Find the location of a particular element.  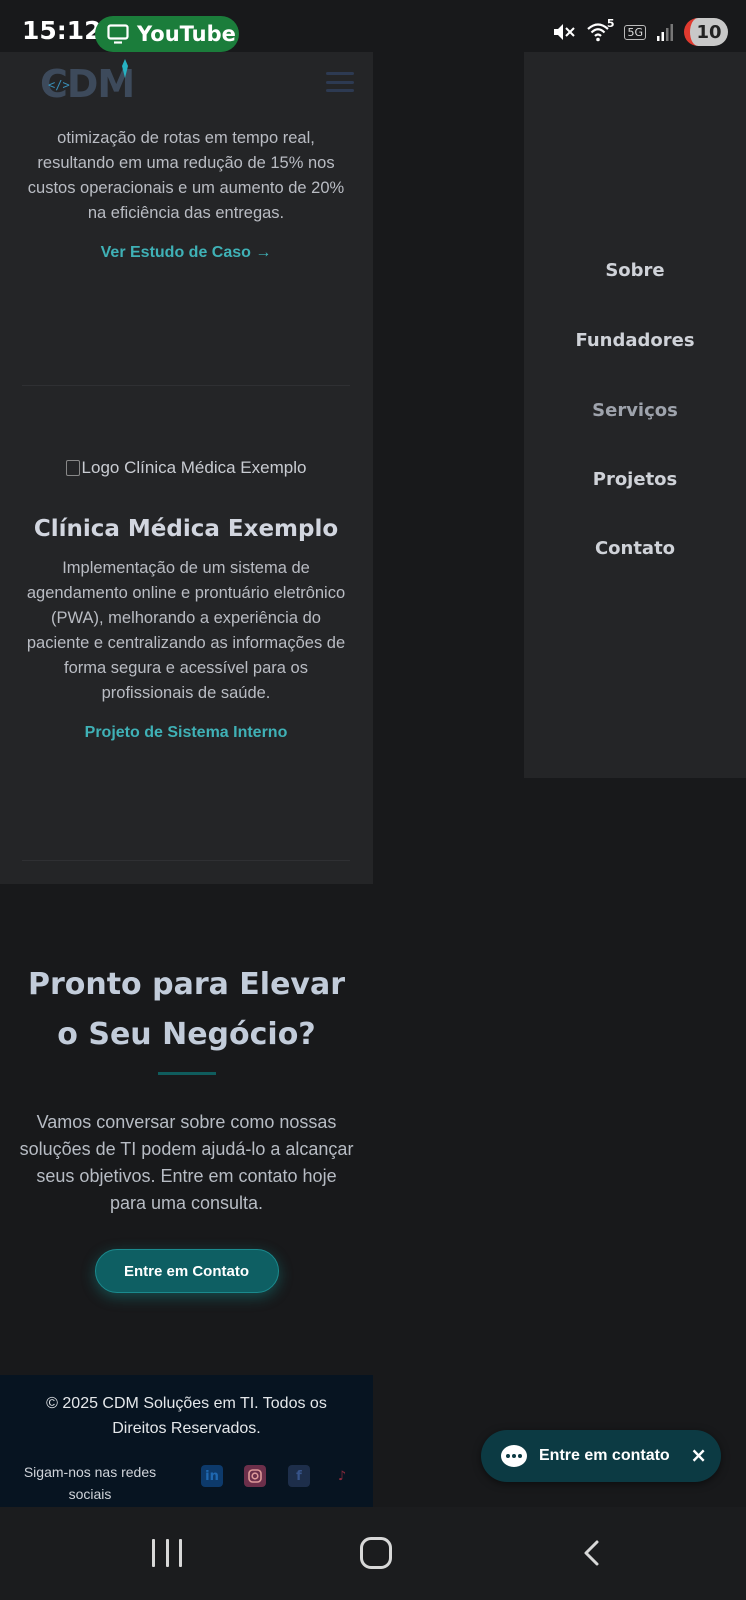

cta-divider is located at coordinates (186, 1073).